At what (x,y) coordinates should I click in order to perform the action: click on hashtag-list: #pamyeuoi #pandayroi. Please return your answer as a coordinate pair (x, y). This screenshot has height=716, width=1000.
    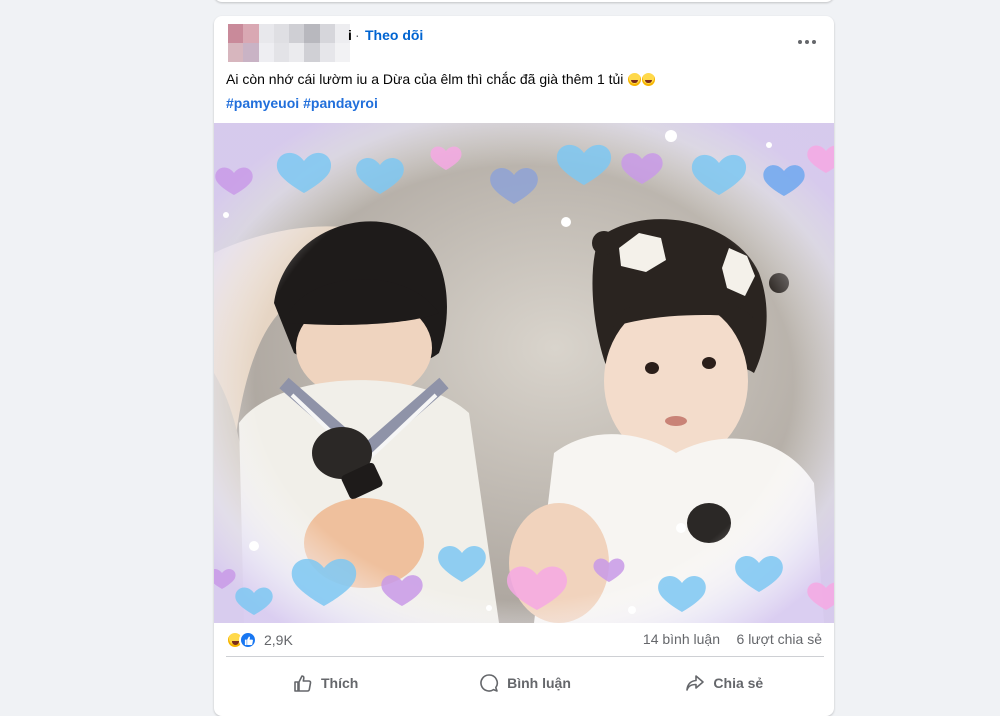
    Looking at the image, I should click on (304, 103).